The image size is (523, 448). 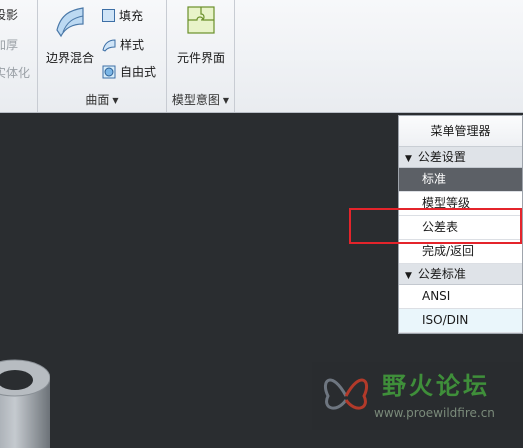 I want to click on menu-item-ansi: ANSI, so click(x=460, y=297).